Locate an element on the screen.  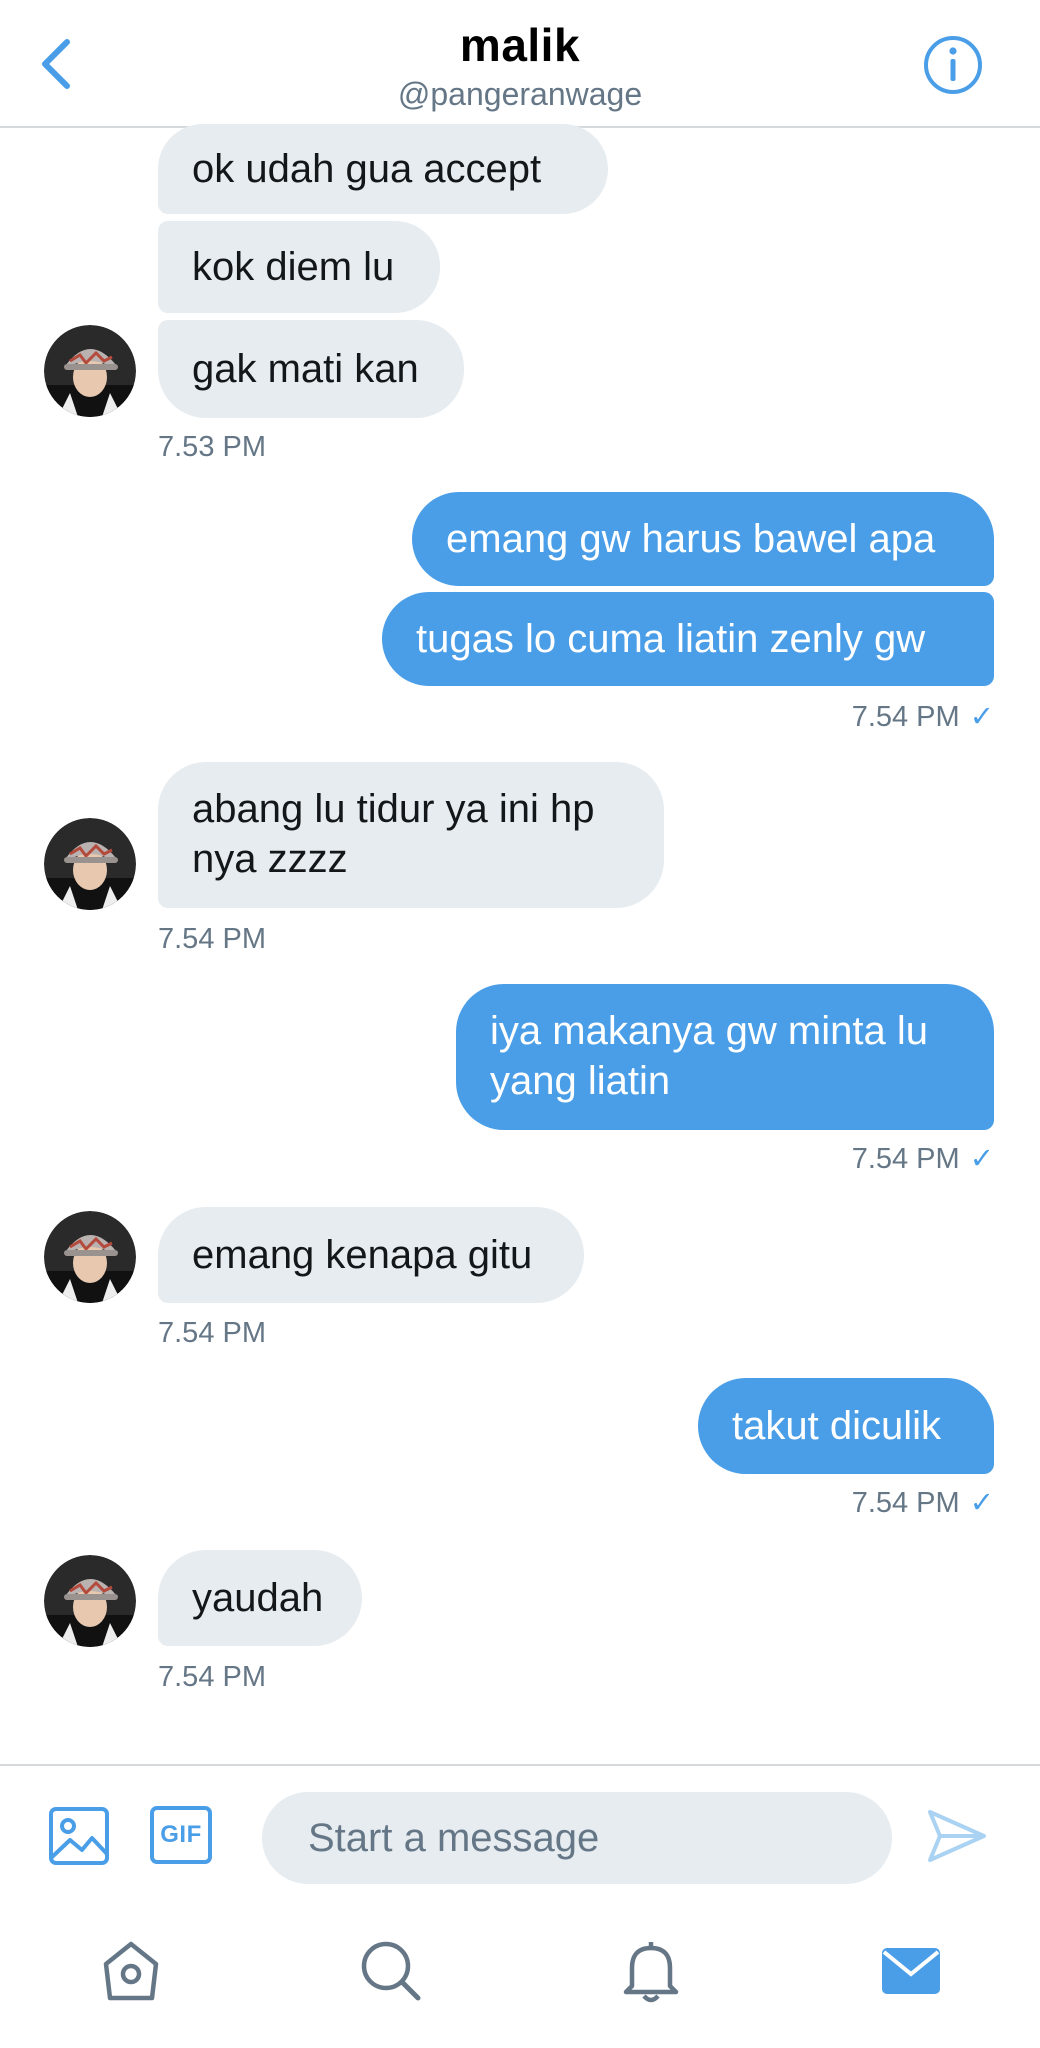
conversation-title-block: malik @pangeranwage is located at coordinates (520, 66).